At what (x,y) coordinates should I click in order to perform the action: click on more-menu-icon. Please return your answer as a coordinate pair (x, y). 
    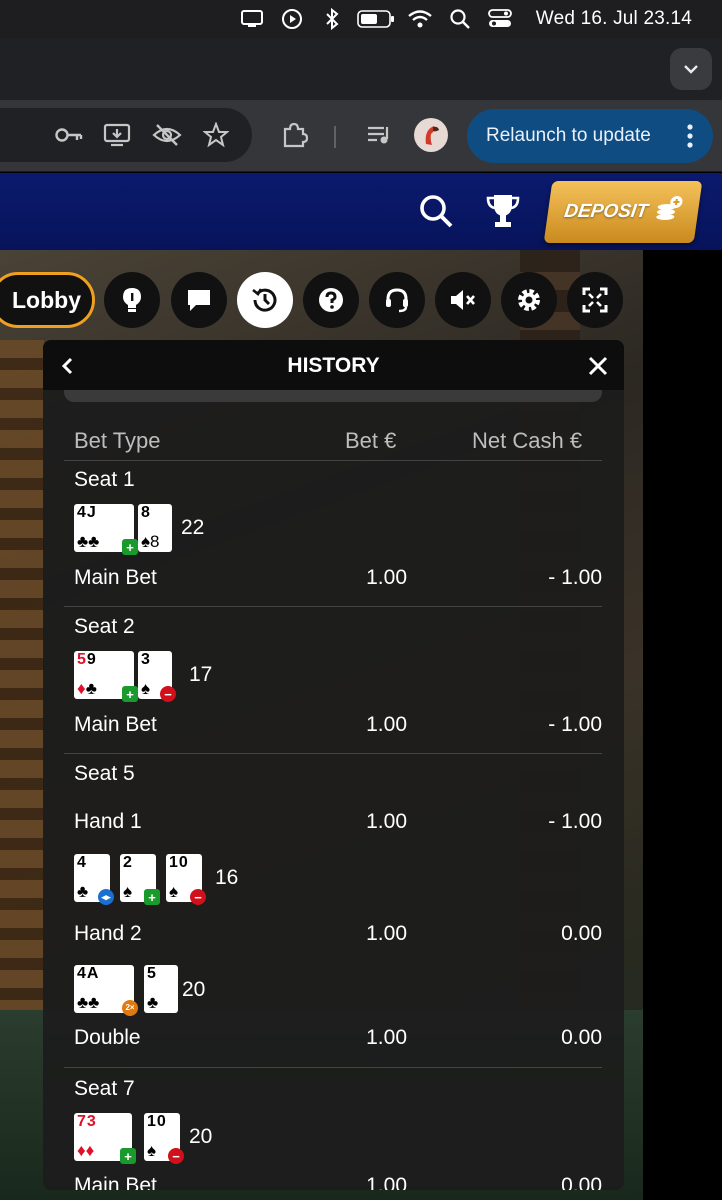
    Looking at the image, I should click on (690, 139).